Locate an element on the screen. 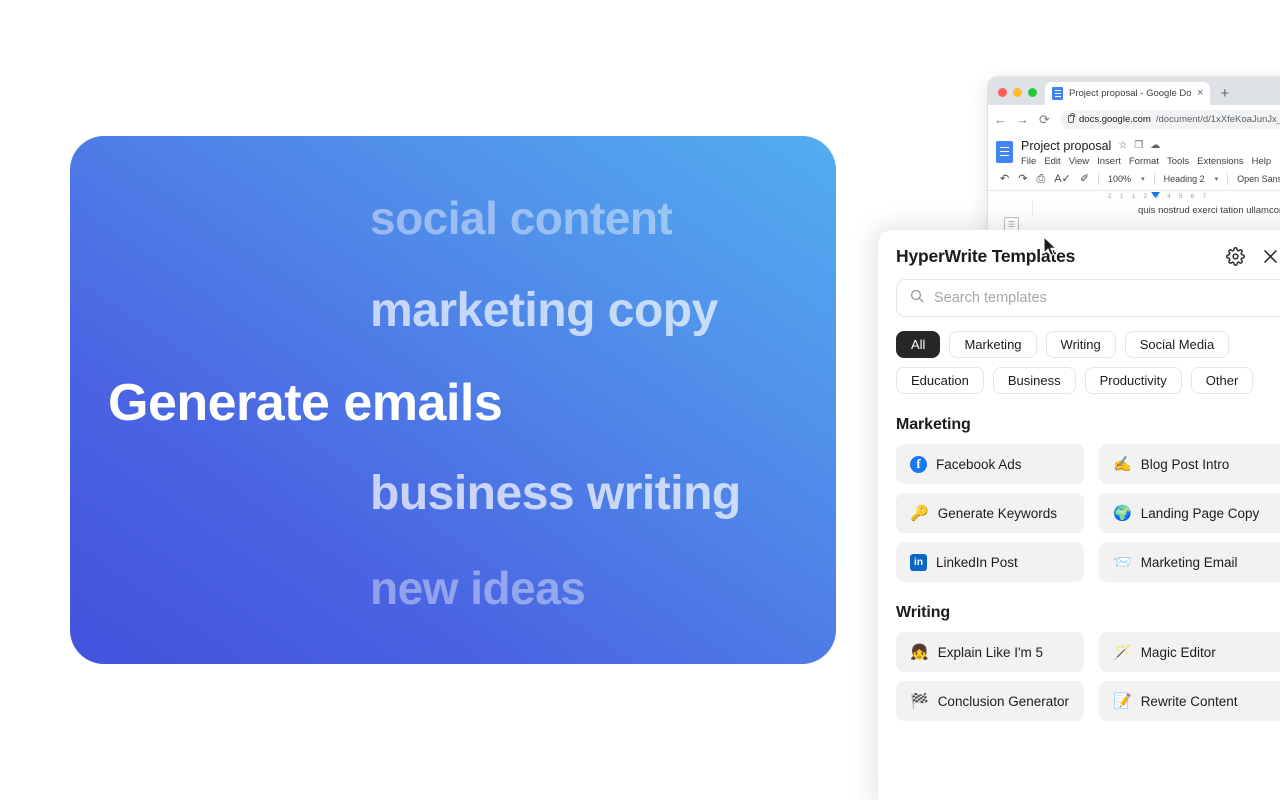 The width and height of the screenshot is (1280, 800). font-select: Open Sans ▾ is located at coordinates (1258, 179).